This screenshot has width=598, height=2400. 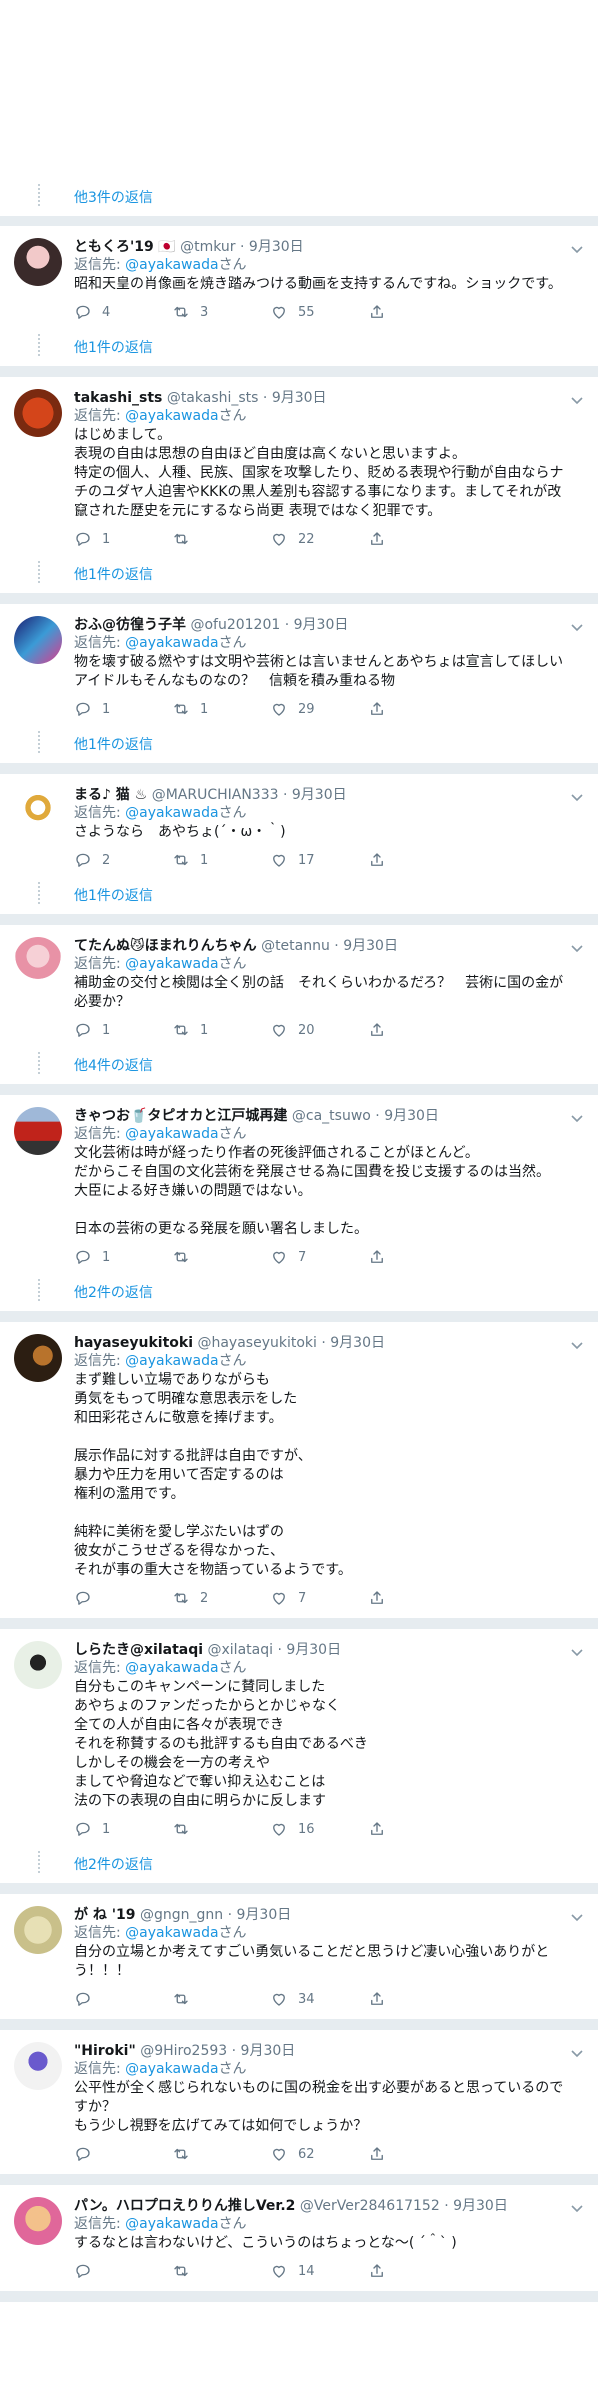 I want to click on display-name: きゃつお🥤タピオカと江戸城再建, so click(x=180, y=1116).